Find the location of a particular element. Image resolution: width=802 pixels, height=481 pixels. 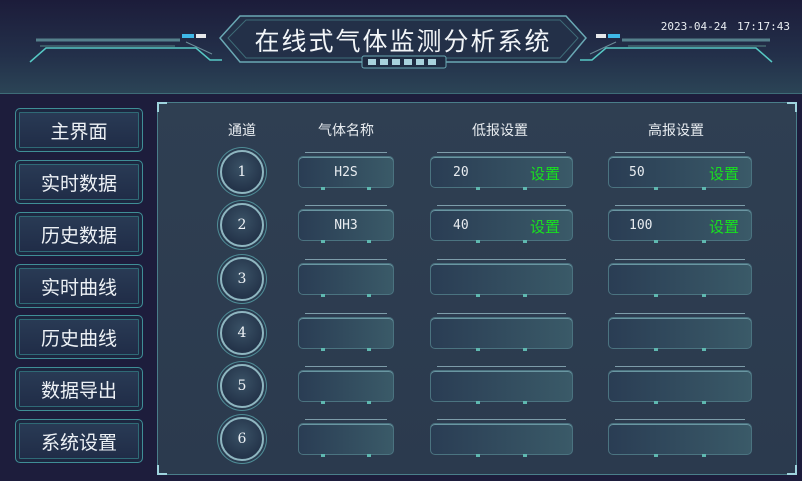

table-row: 2 NH3 40 设置 100 设置 is located at coordinates (401, 225).